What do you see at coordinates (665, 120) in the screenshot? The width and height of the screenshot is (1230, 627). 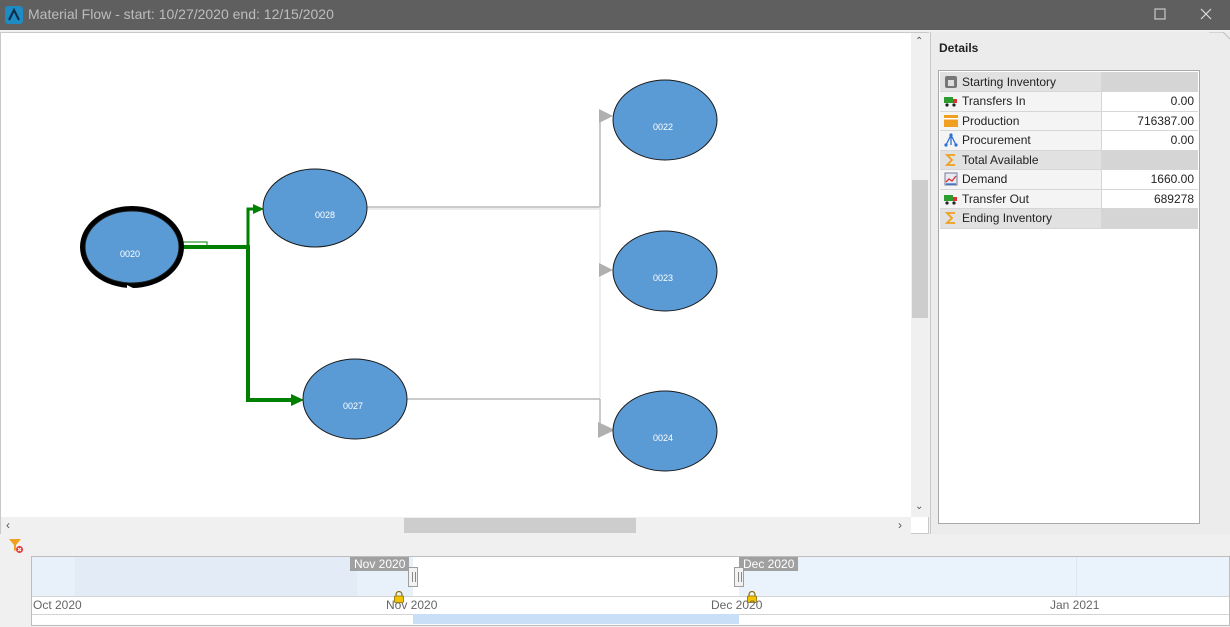 I see `node-0022: 0022` at bounding box center [665, 120].